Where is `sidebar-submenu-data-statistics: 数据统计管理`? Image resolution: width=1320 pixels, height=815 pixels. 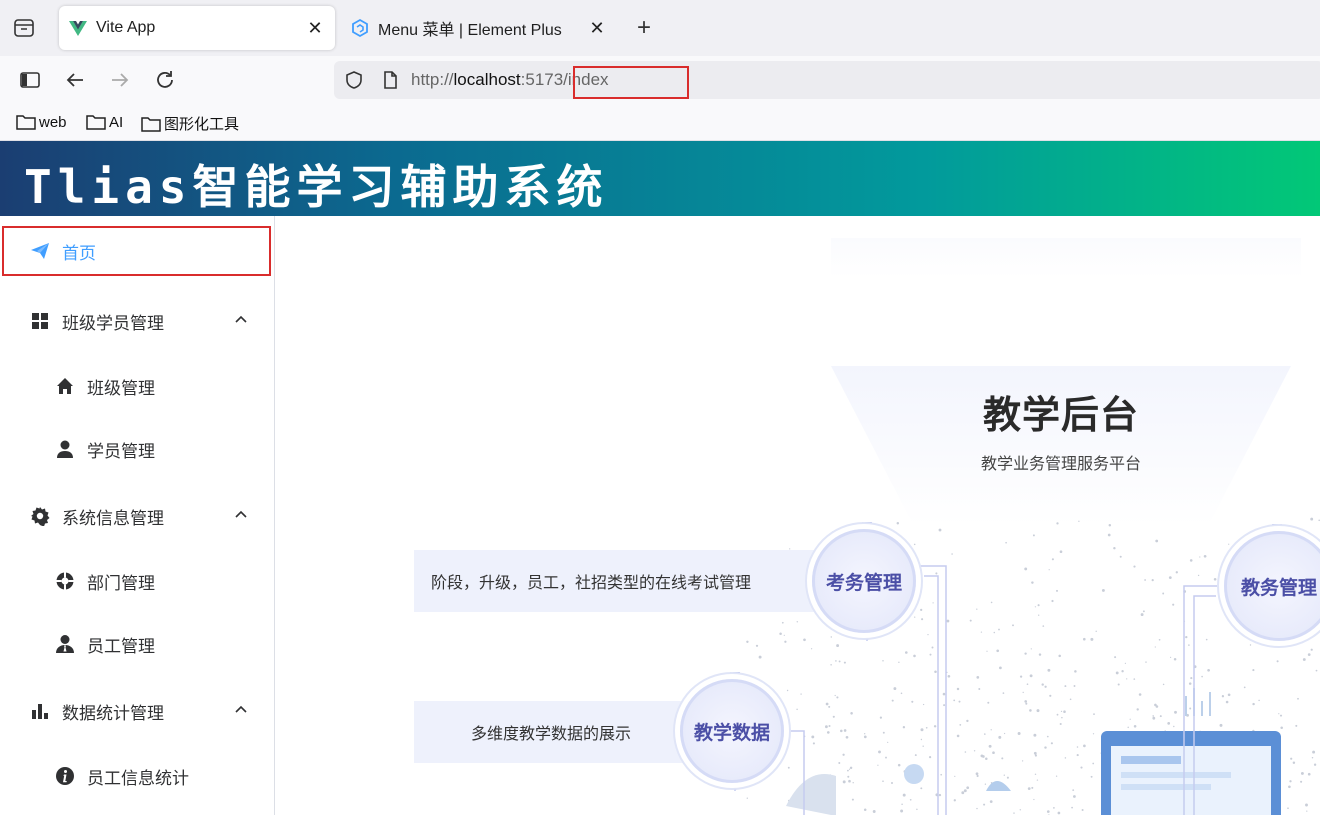
sidebar-submenu-data-statistics: 数据统计管理 is located at coordinates (137, 711).